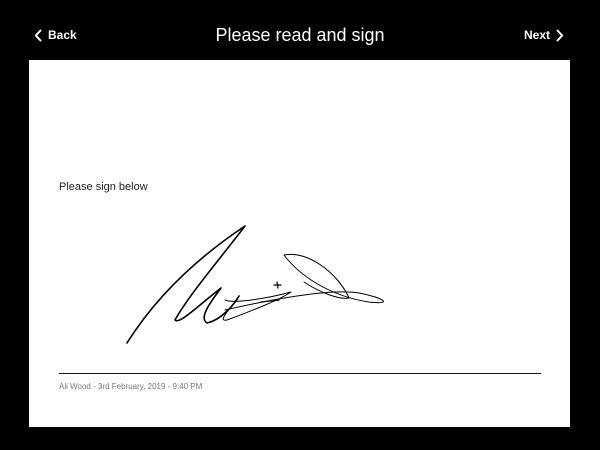 This screenshot has height=450, width=600. What do you see at coordinates (131, 386) in the screenshot?
I see `signer-meta: Ali Wood - 3rd February, 2019 - 9:40 PM` at bounding box center [131, 386].